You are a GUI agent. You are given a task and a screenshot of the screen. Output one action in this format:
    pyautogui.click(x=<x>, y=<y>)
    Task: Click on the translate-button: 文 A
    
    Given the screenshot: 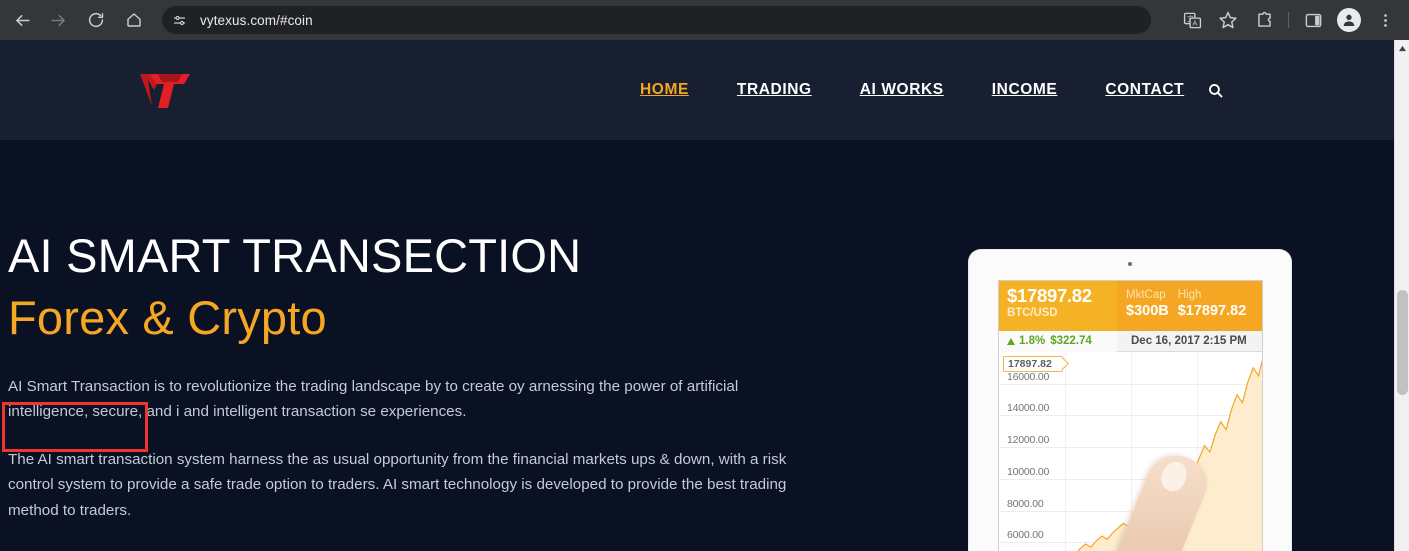 What is the action you would take?
    pyautogui.click(x=1192, y=20)
    